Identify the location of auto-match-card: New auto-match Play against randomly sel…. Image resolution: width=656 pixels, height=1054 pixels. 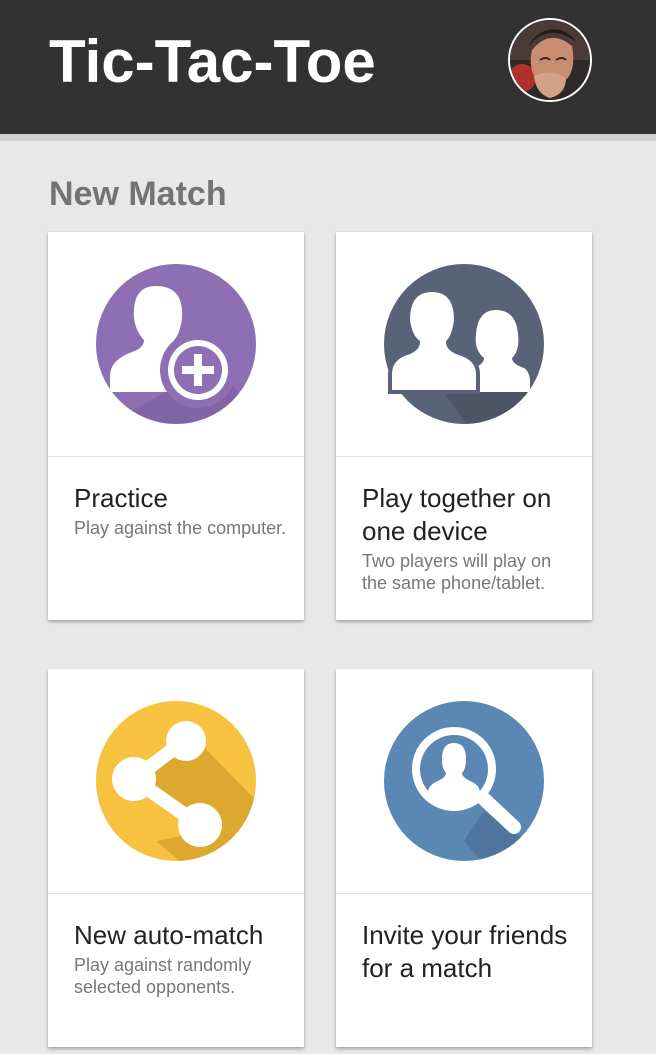
(176, 858).